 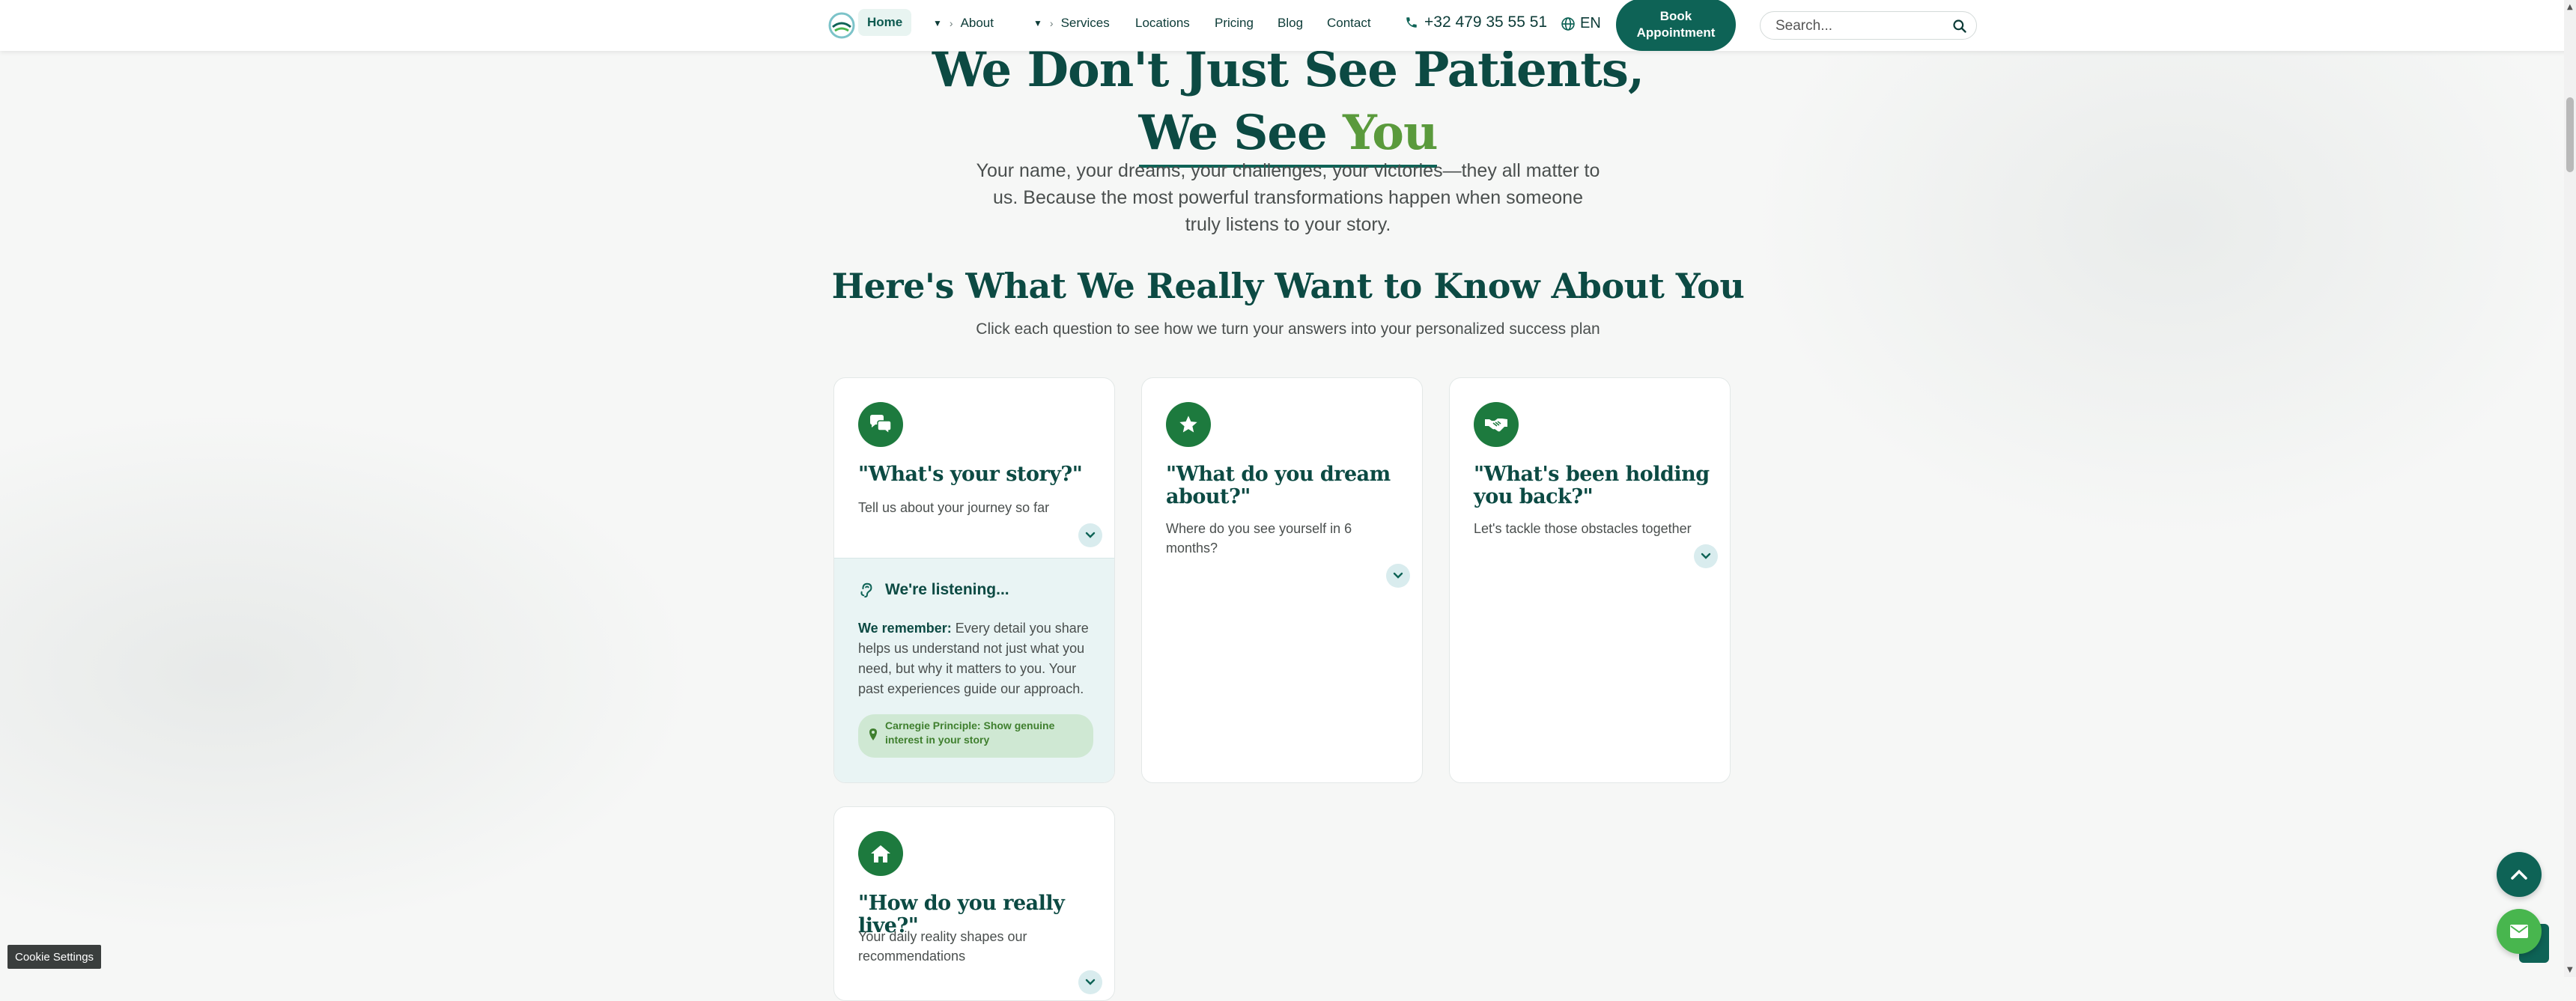 What do you see at coordinates (2570, 488) in the screenshot?
I see `page-scrollbar: ▲ ▼` at bounding box center [2570, 488].